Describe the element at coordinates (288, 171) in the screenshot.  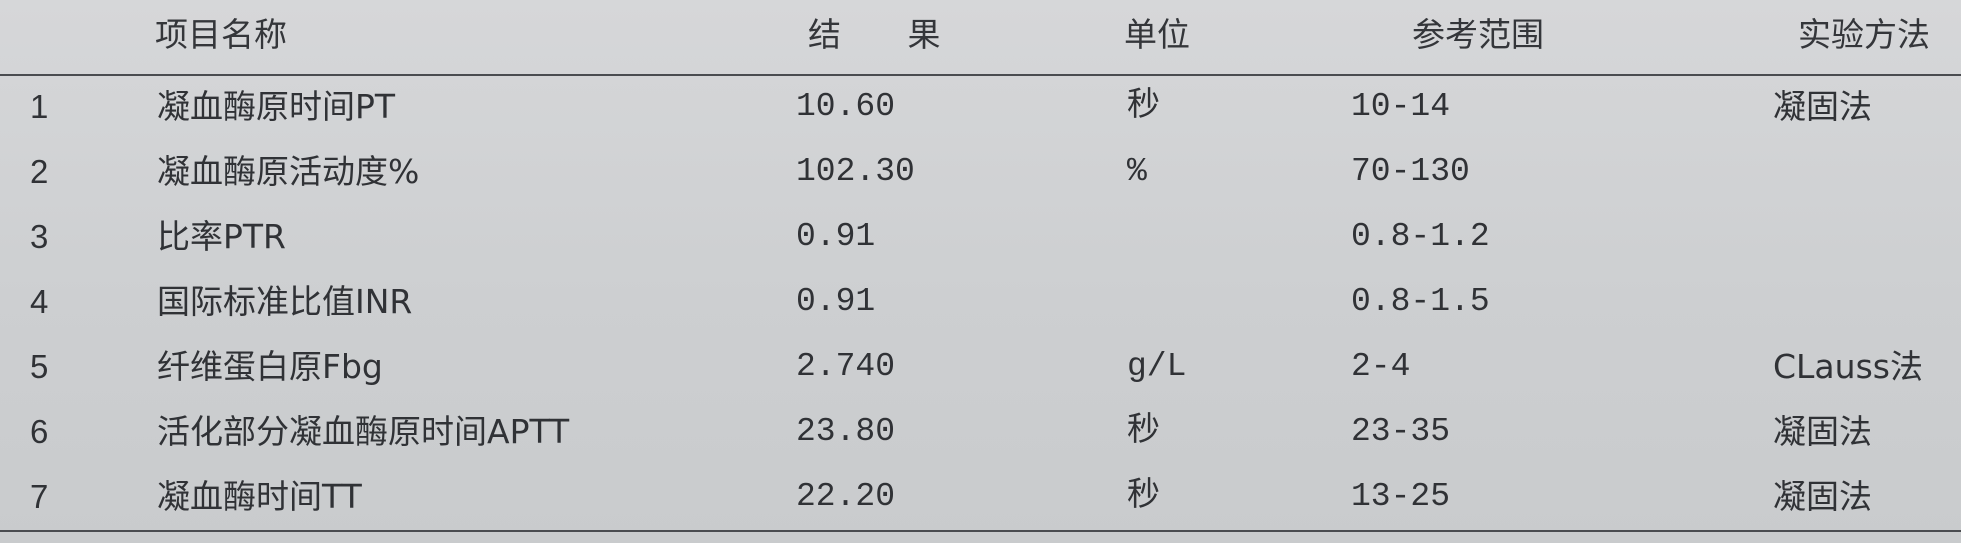
I see `item-name: 凝血酶原活动度%` at that location.